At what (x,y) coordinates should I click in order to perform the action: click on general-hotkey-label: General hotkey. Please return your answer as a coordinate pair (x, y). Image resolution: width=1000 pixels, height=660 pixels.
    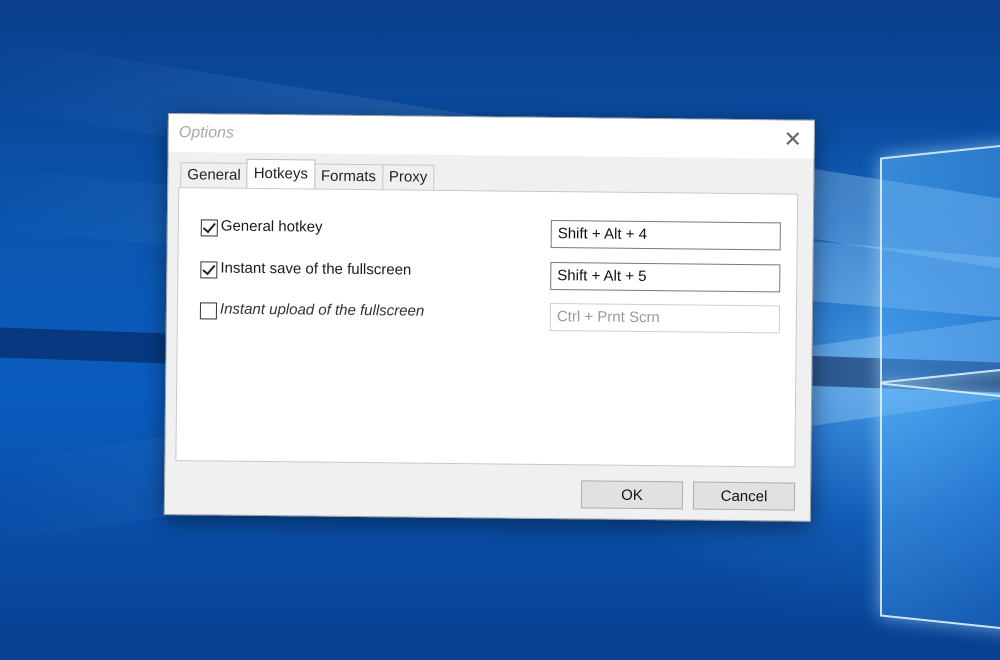
    Looking at the image, I should click on (271, 226).